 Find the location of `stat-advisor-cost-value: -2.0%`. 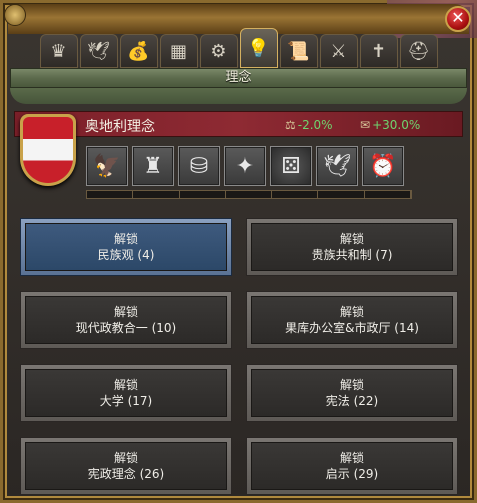

stat-advisor-cost-value: -2.0% is located at coordinates (315, 125).